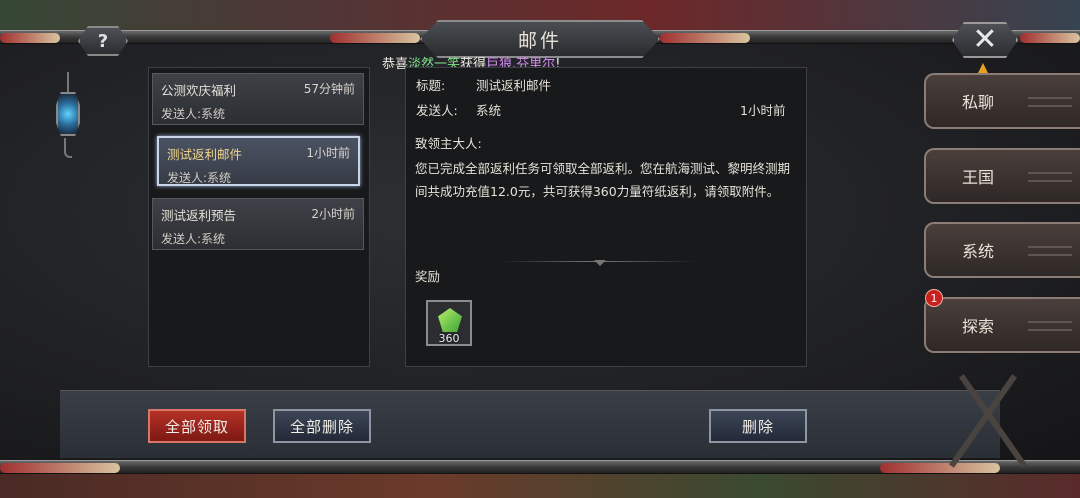 The width and height of the screenshot is (1080, 498). Describe the element at coordinates (68, 117) in the screenshot. I see `lantern-icon` at that location.